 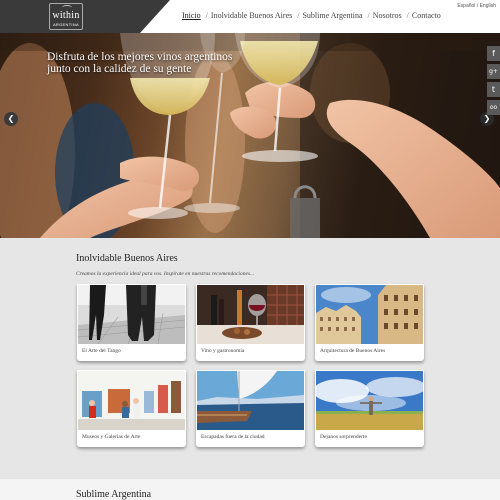 I want to click on nav-item-inolvidable-buenos-aires: Inolvidable Buenos Aires, so click(x=251, y=15).